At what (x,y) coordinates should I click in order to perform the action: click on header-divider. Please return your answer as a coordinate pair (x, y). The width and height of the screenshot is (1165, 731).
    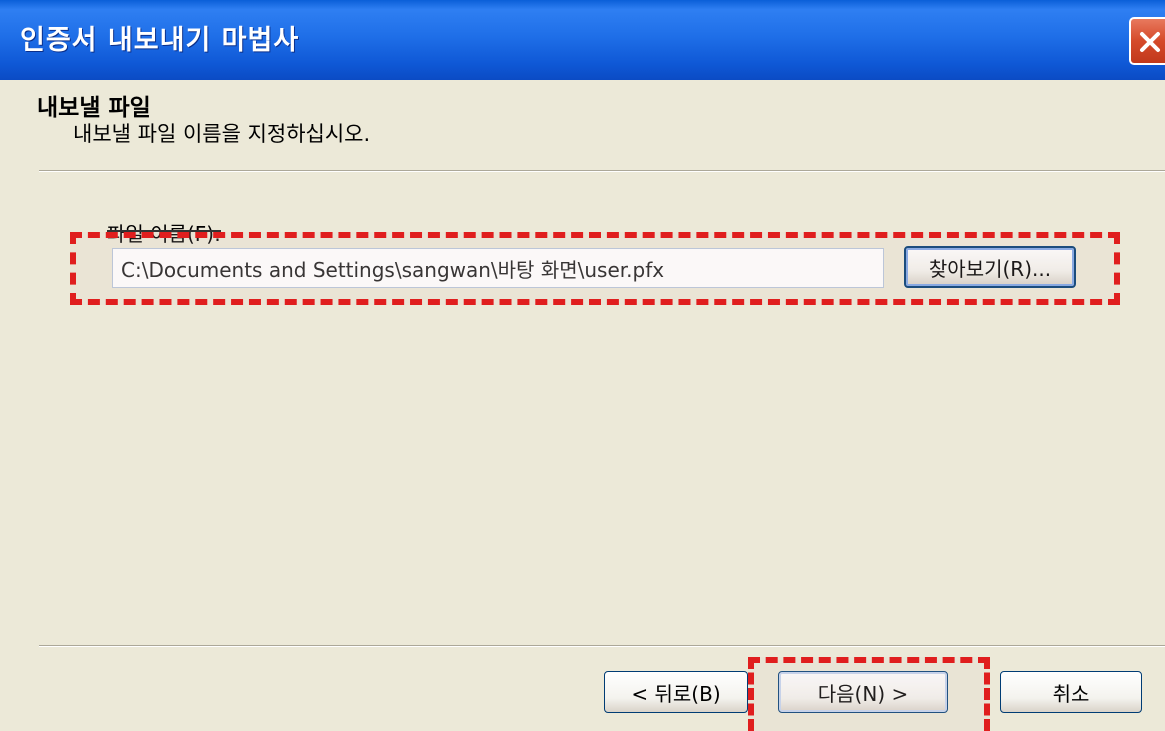
    Looking at the image, I should click on (602, 171).